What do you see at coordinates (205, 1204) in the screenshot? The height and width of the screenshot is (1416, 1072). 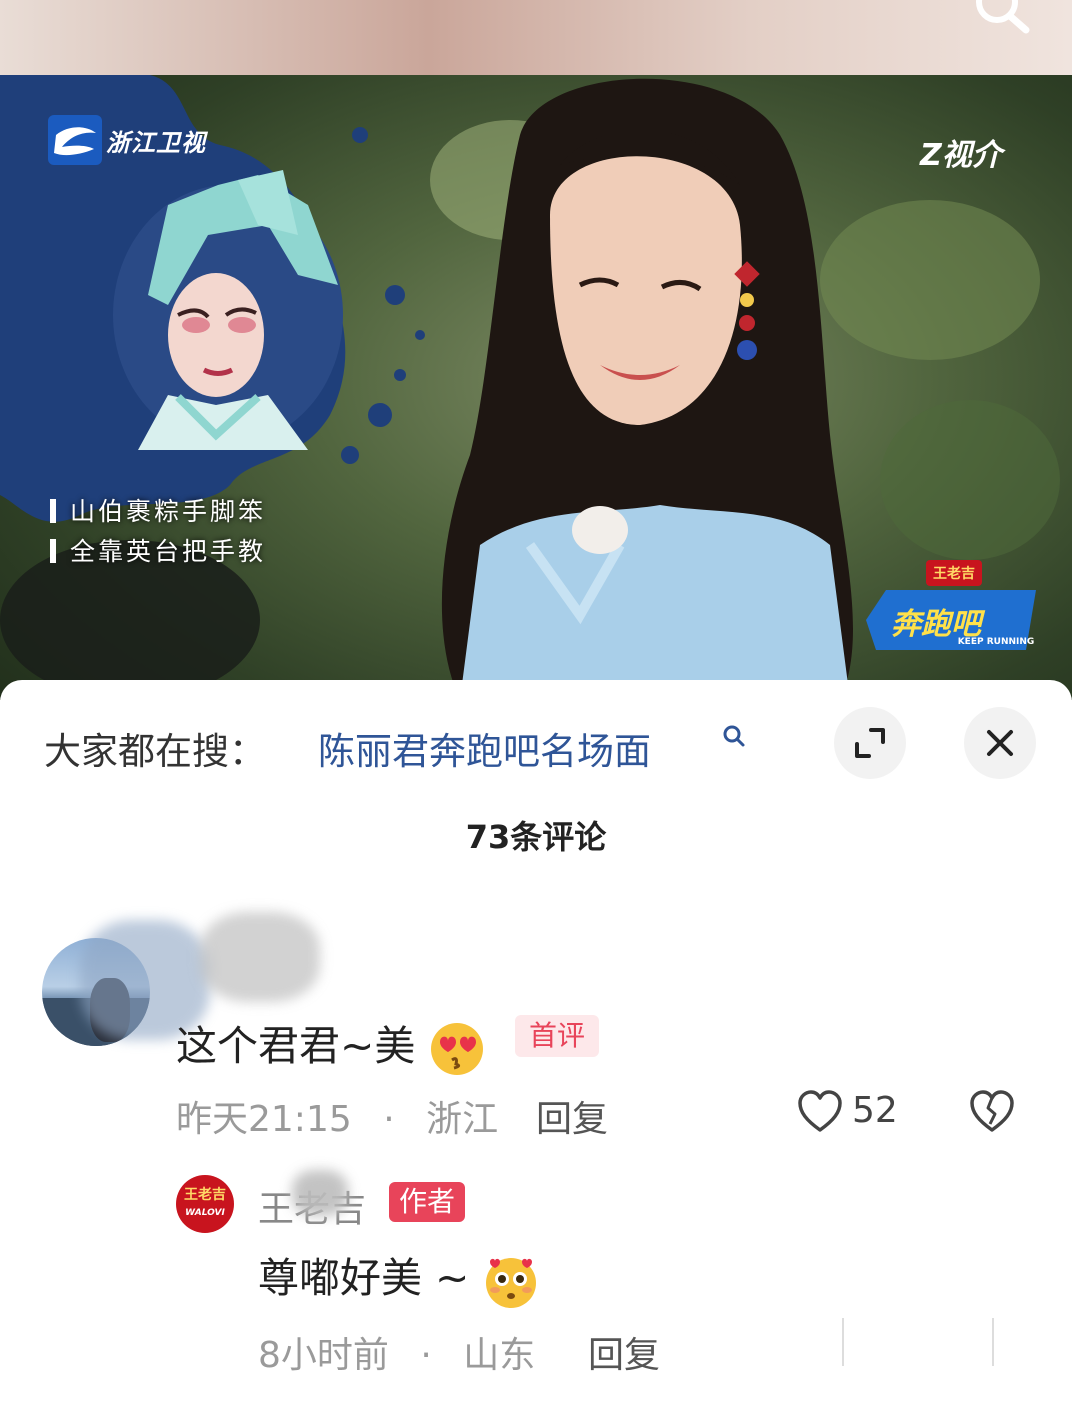 I see `author-avatar: 王老吉 WALOVI` at bounding box center [205, 1204].